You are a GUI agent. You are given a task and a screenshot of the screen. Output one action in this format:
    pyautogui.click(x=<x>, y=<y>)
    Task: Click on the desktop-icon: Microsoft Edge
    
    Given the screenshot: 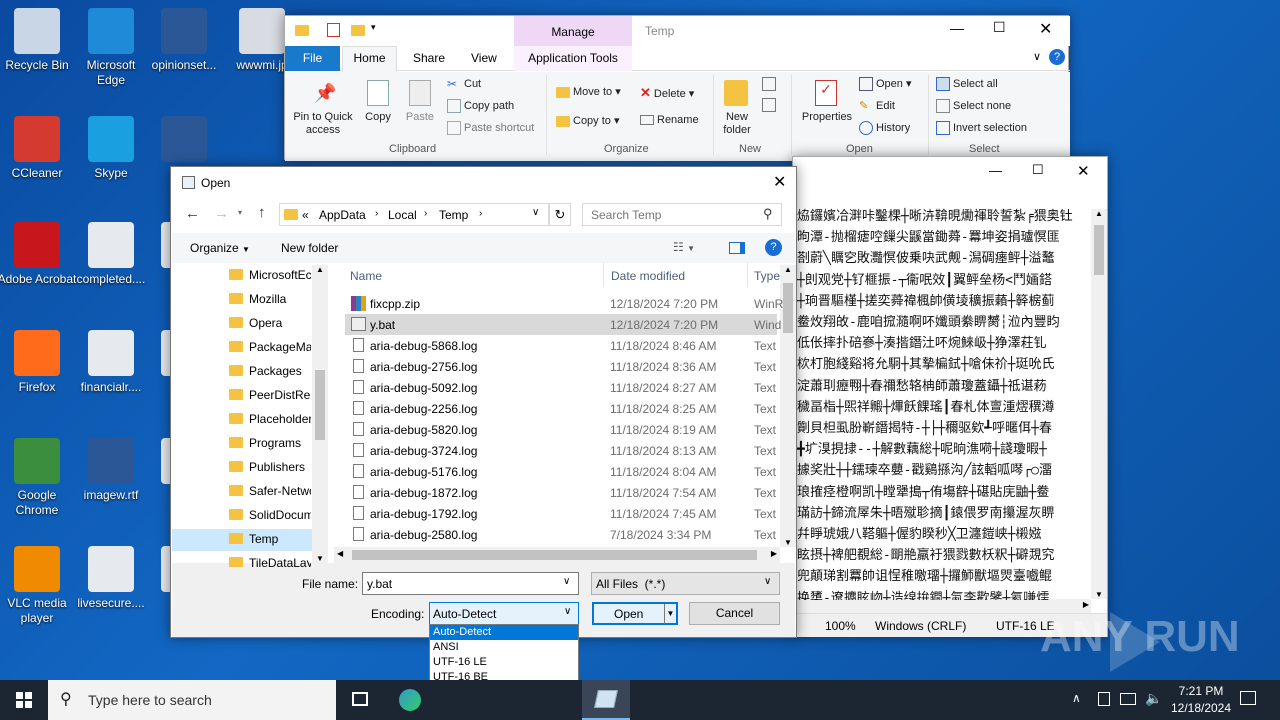 What is the action you would take?
    pyautogui.click(x=111, y=48)
    